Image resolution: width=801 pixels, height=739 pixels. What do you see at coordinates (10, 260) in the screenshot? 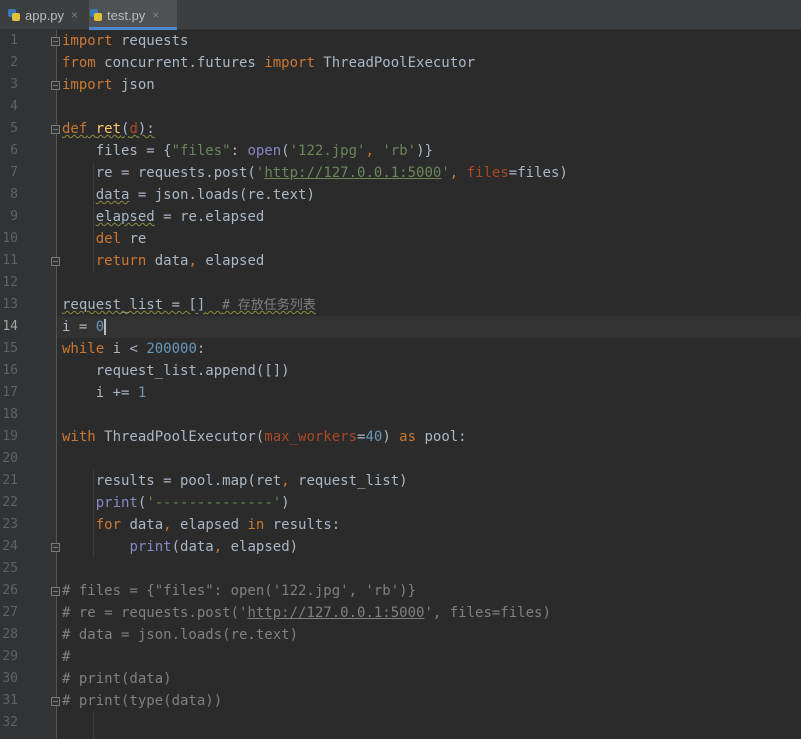
I see `line-number: 11` at bounding box center [10, 260].